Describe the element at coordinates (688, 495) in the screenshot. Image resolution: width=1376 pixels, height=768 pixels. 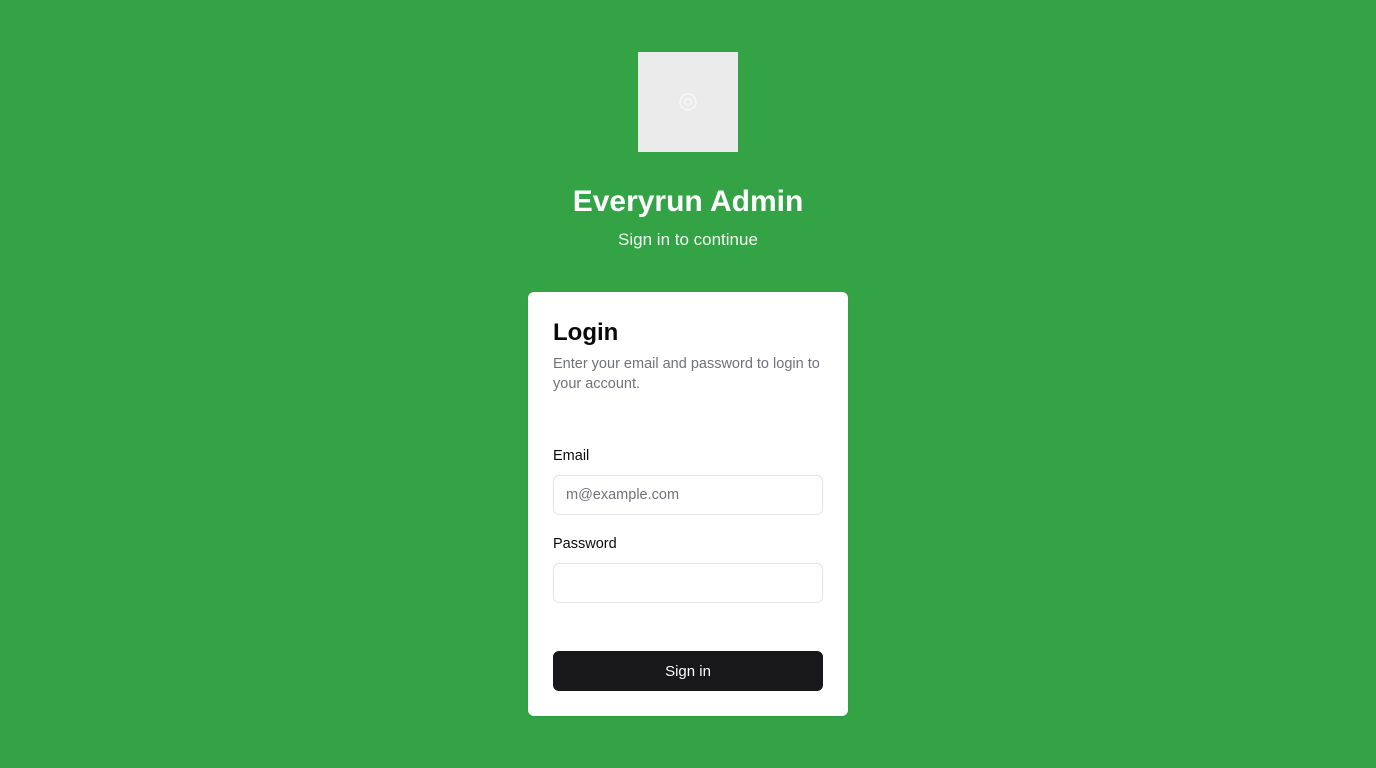
I see `email-field` at that location.